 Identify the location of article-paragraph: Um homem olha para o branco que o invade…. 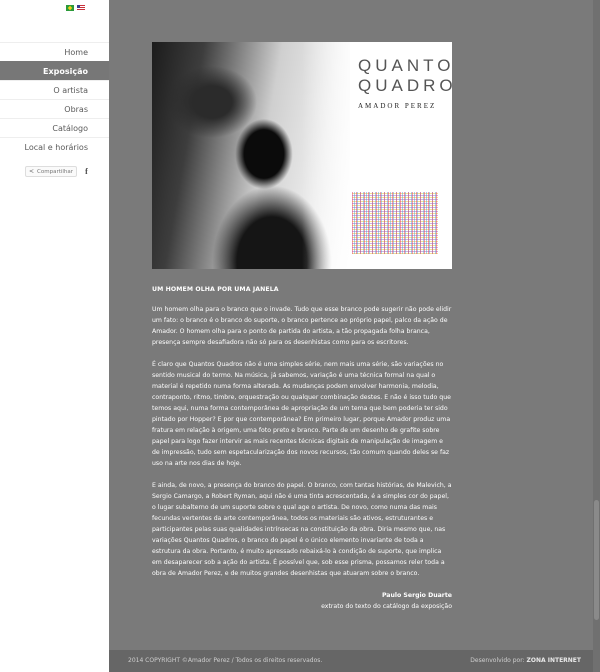
(302, 326).